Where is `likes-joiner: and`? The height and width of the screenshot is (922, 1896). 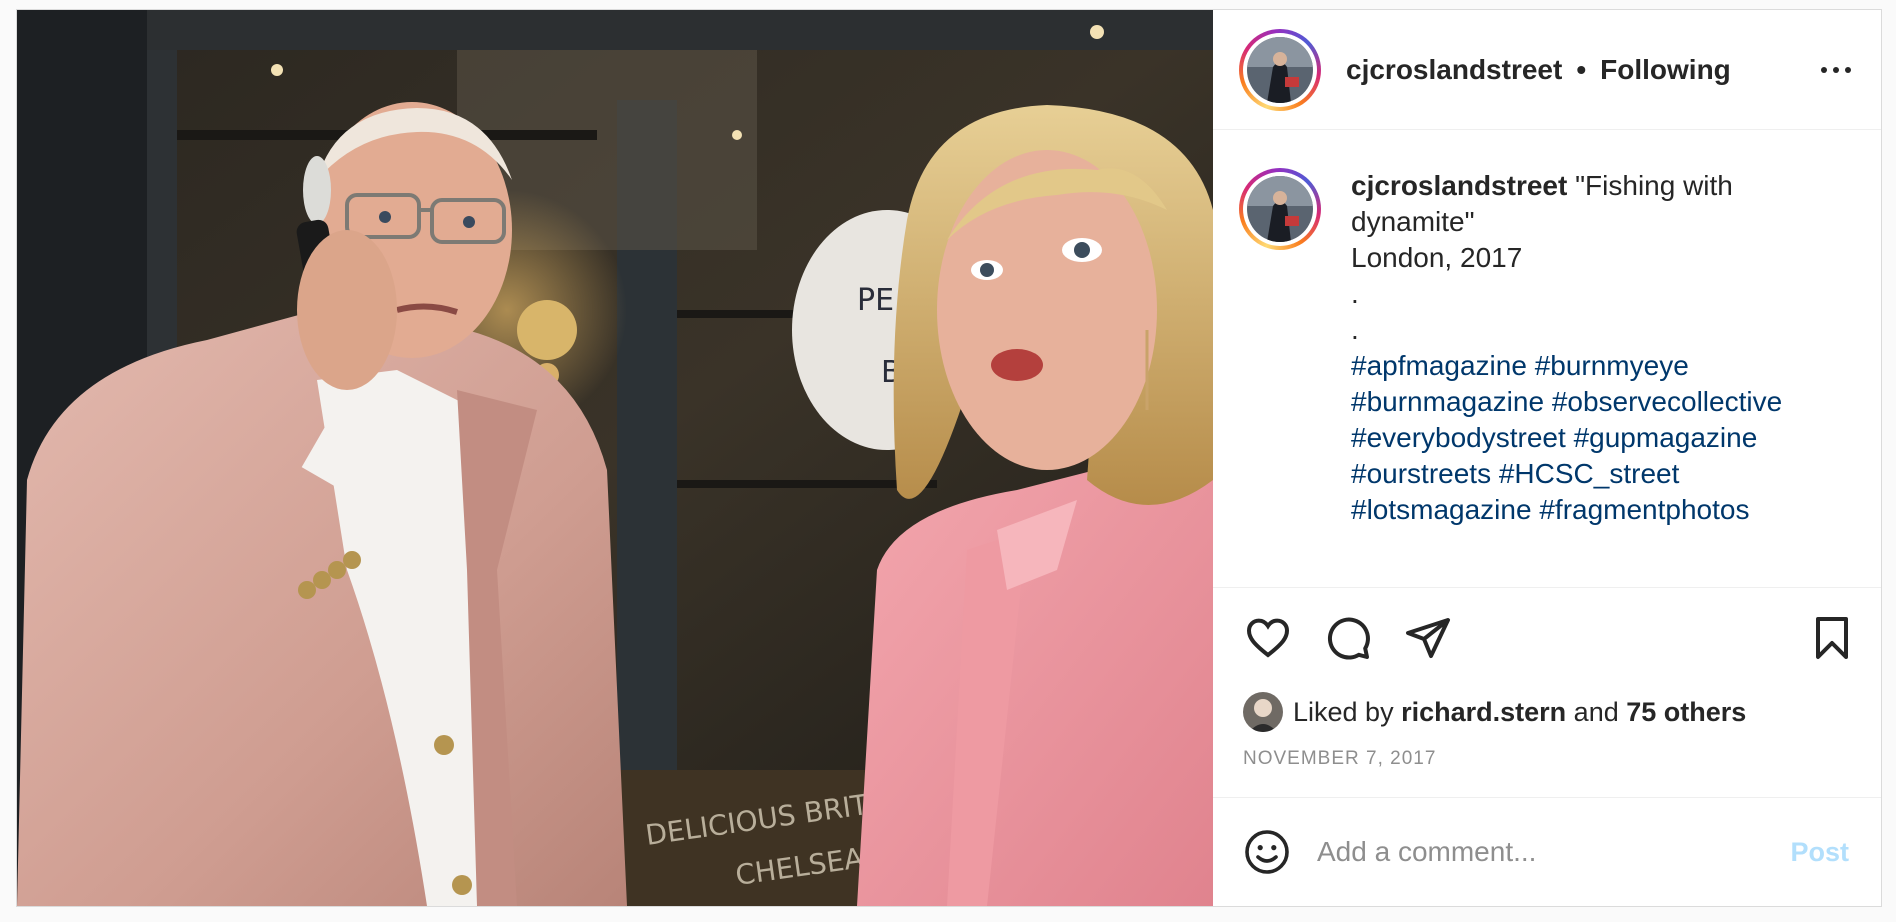 likes-joiner: and is located at coordinates (1596, 711).